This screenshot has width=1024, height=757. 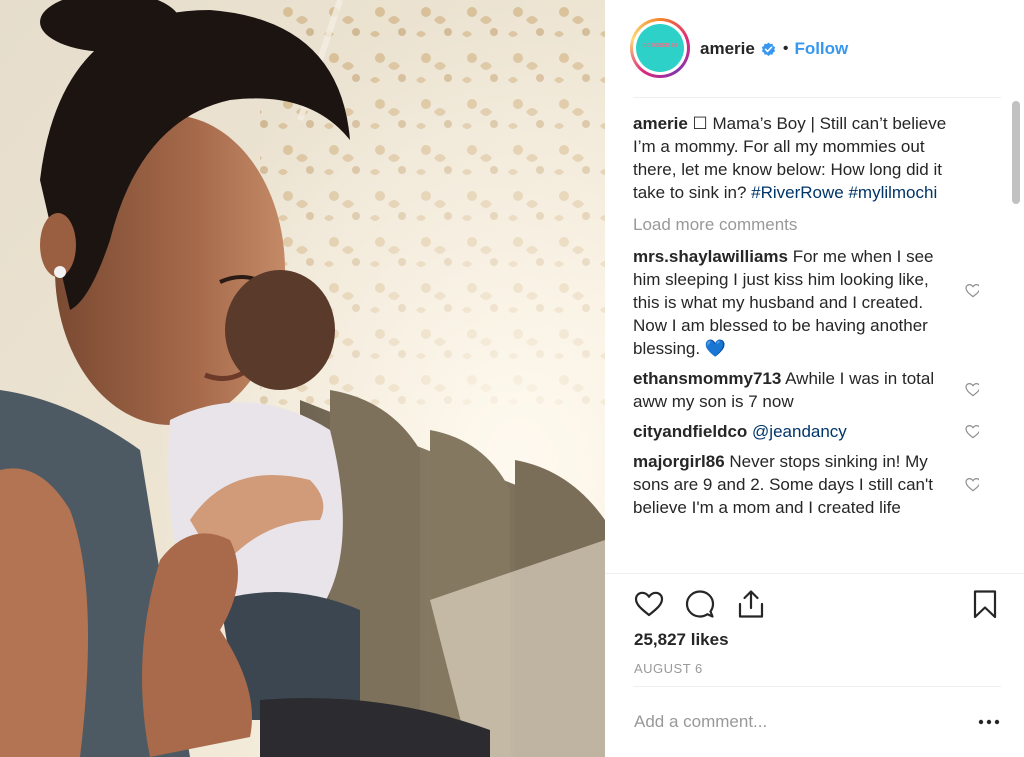 What do you see at coordinates (668, 668) in the screenshot?
I see `post-date: AUGUST 6` at bounding box center [668, 668].